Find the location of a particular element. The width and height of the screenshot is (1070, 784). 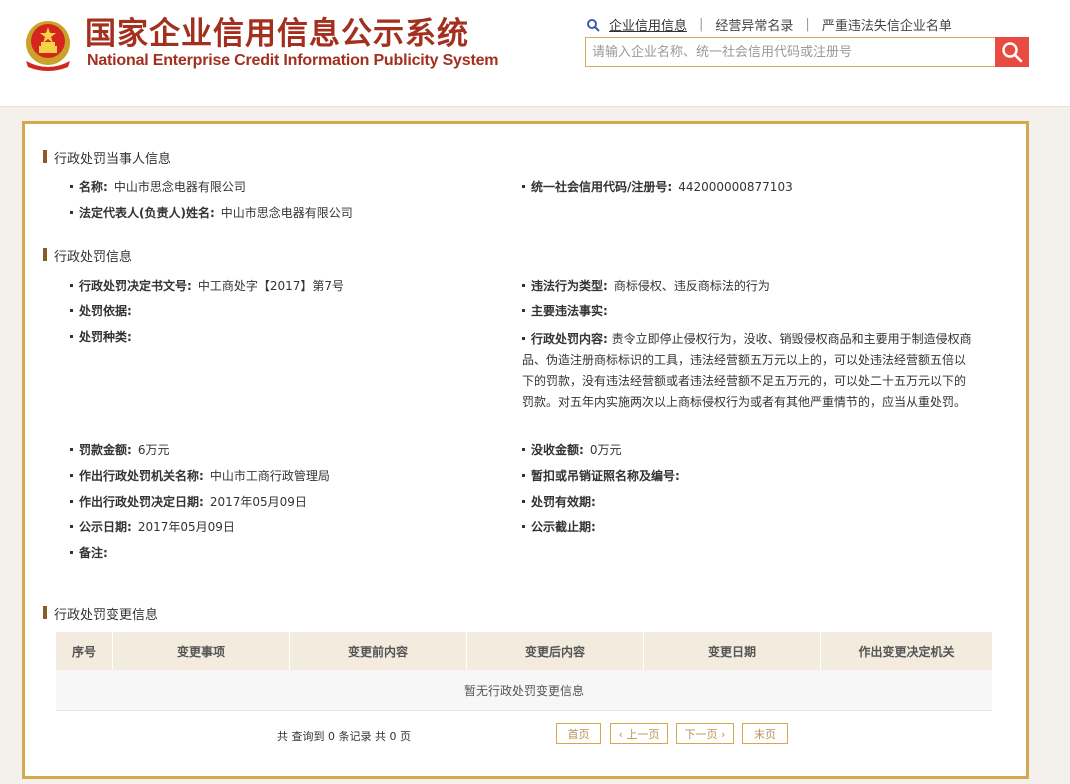

col-before: 变更前内容 is located at coordinates (378, 651).